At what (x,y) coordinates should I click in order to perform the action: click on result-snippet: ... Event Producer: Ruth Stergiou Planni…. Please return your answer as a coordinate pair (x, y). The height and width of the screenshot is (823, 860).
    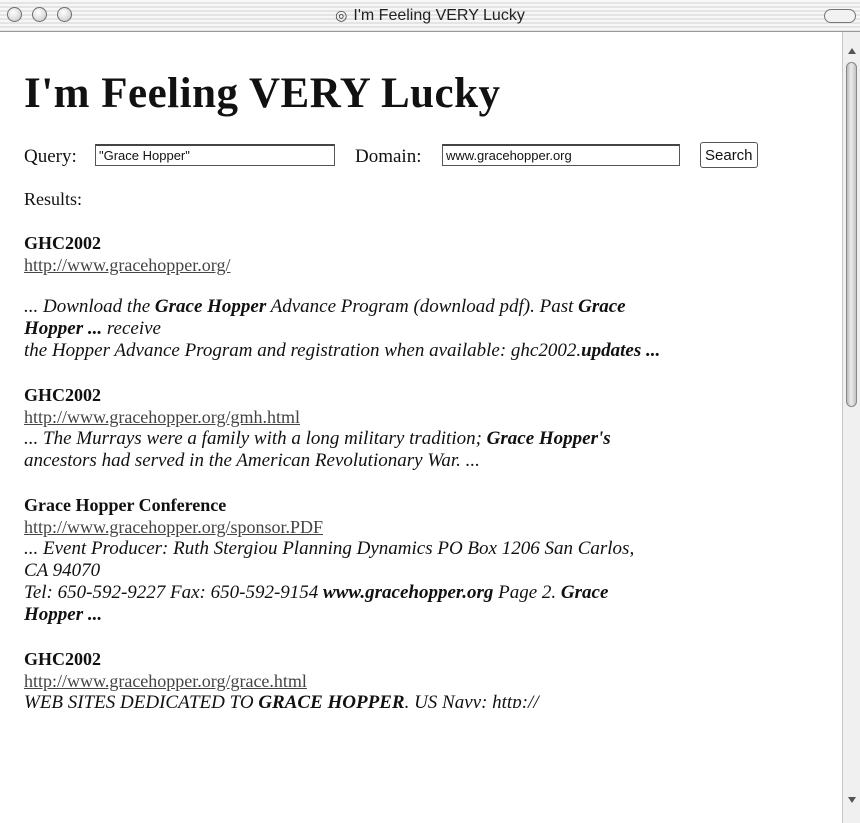
    Looking at the image, I should click on (329, 581).